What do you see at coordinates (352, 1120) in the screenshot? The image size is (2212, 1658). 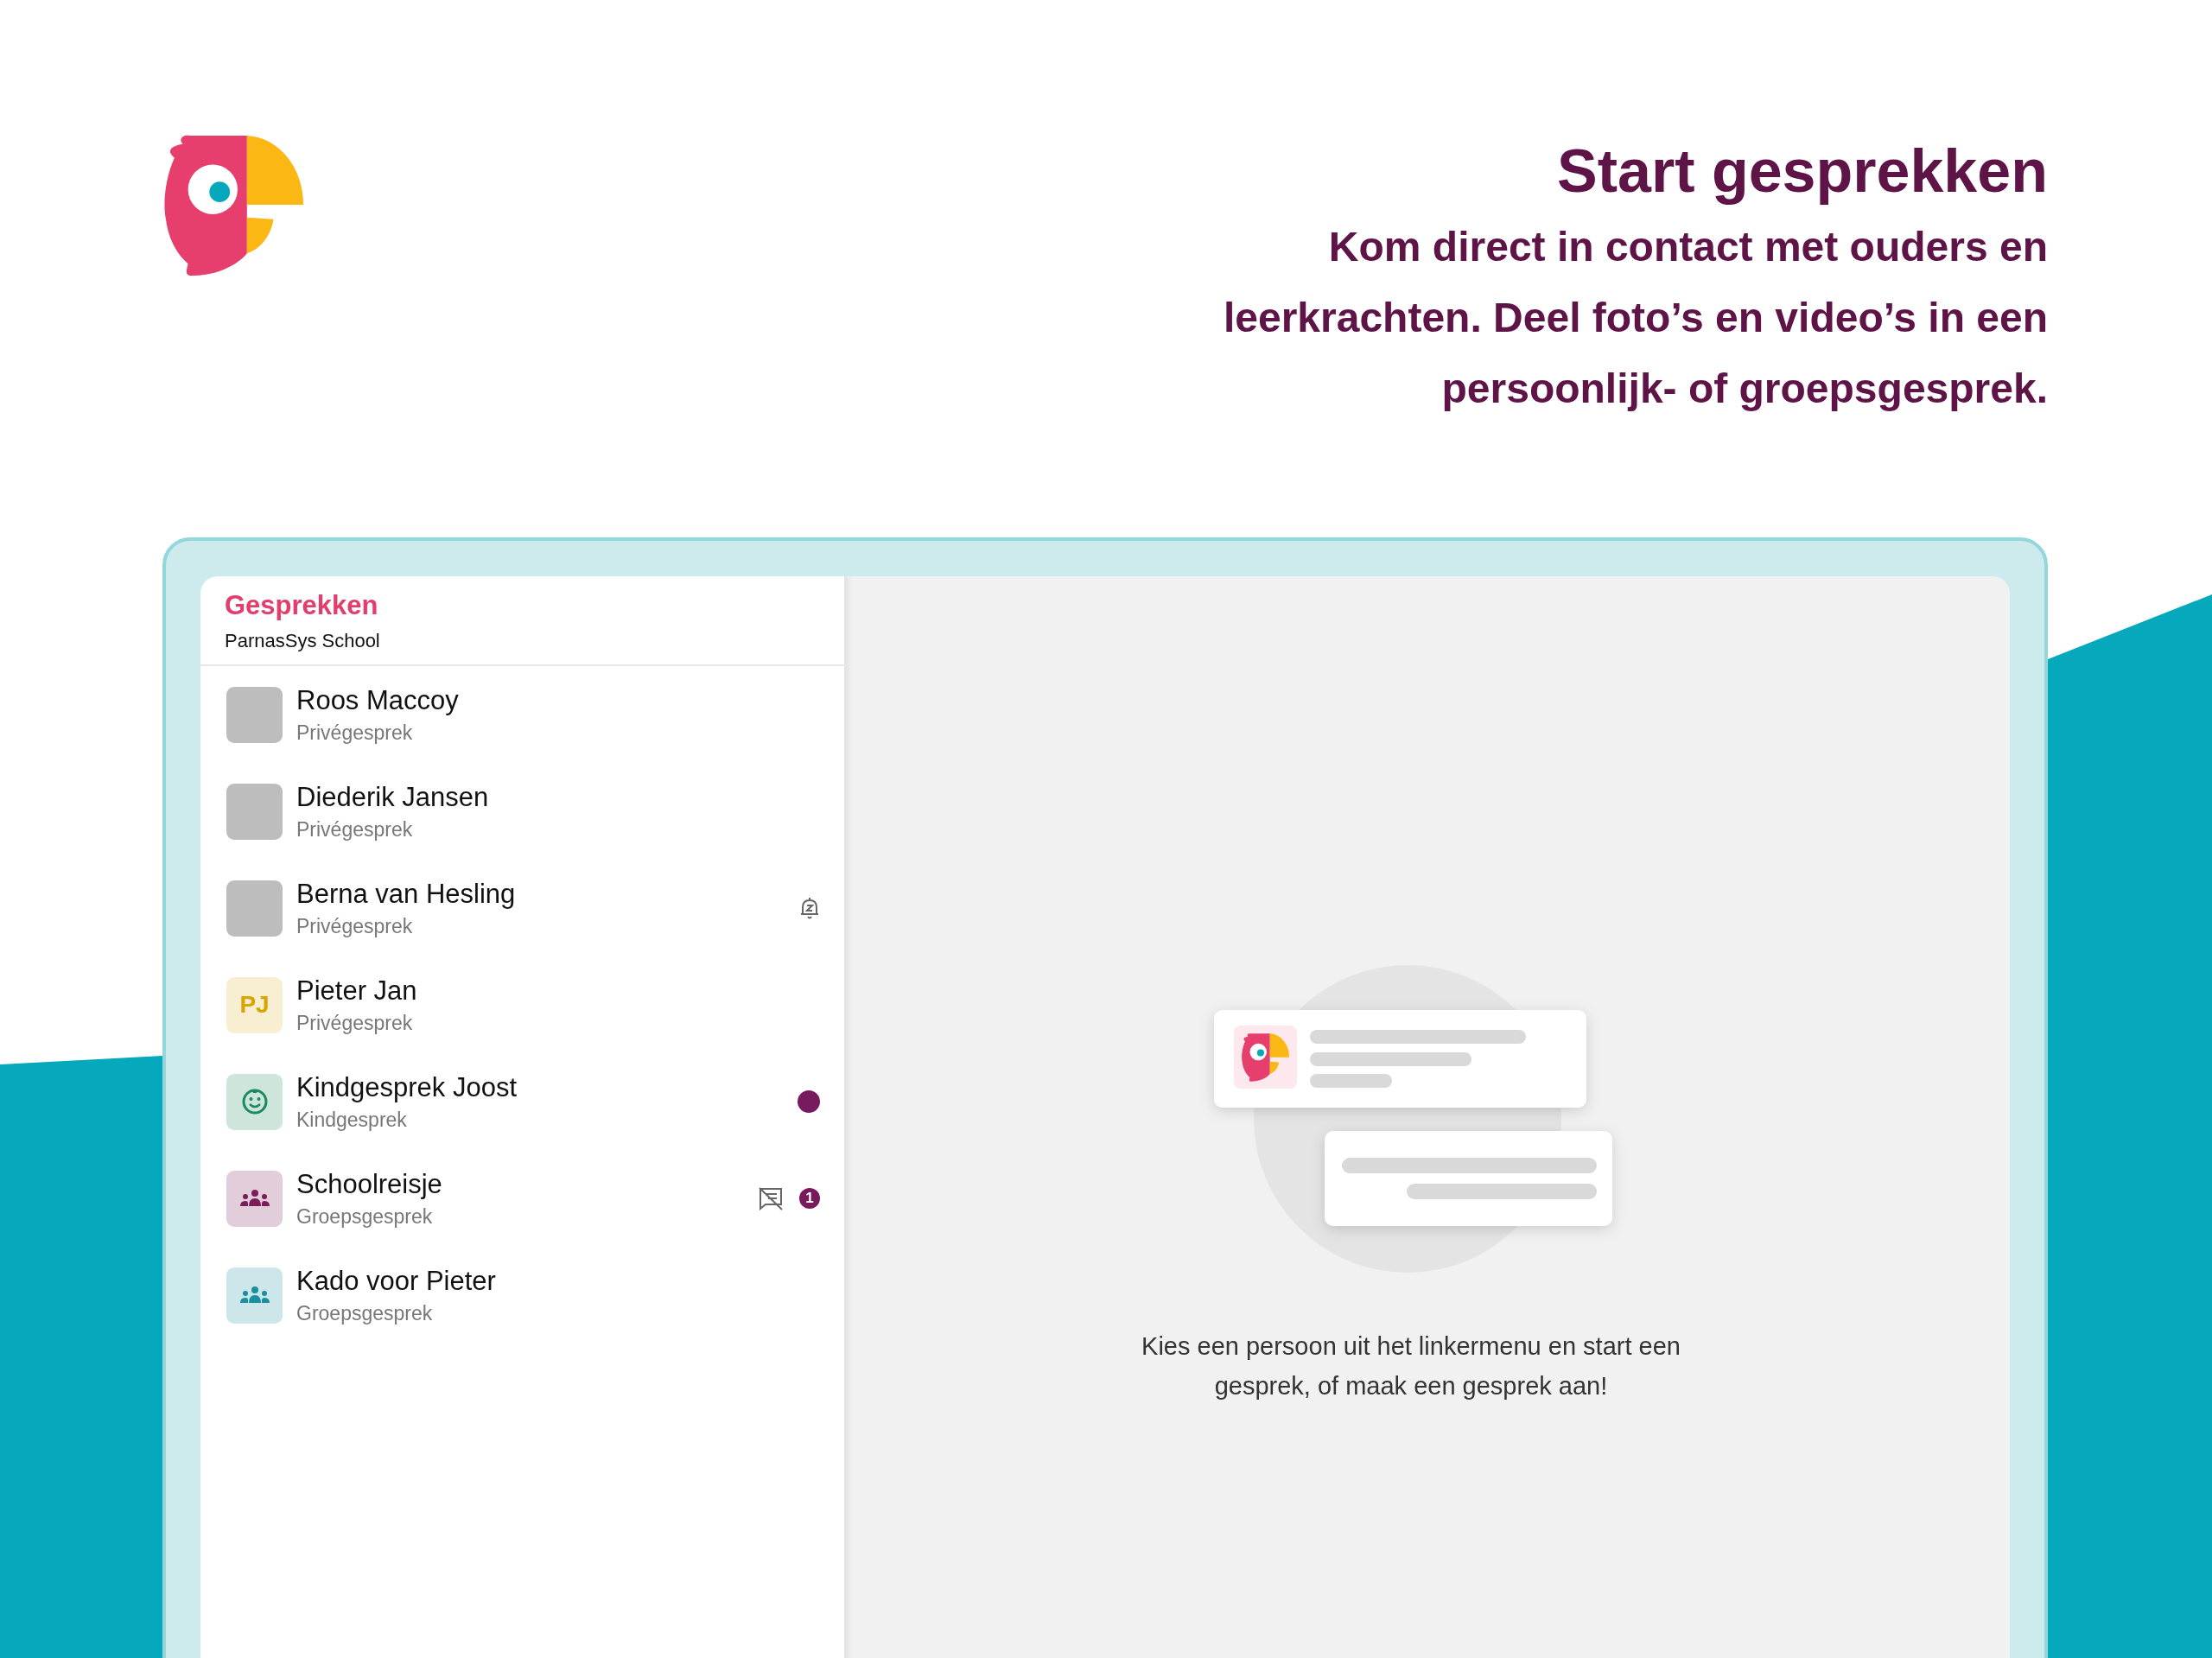 I see `conversation-type: Kindgesprek` at bounding box center [352, 1120].